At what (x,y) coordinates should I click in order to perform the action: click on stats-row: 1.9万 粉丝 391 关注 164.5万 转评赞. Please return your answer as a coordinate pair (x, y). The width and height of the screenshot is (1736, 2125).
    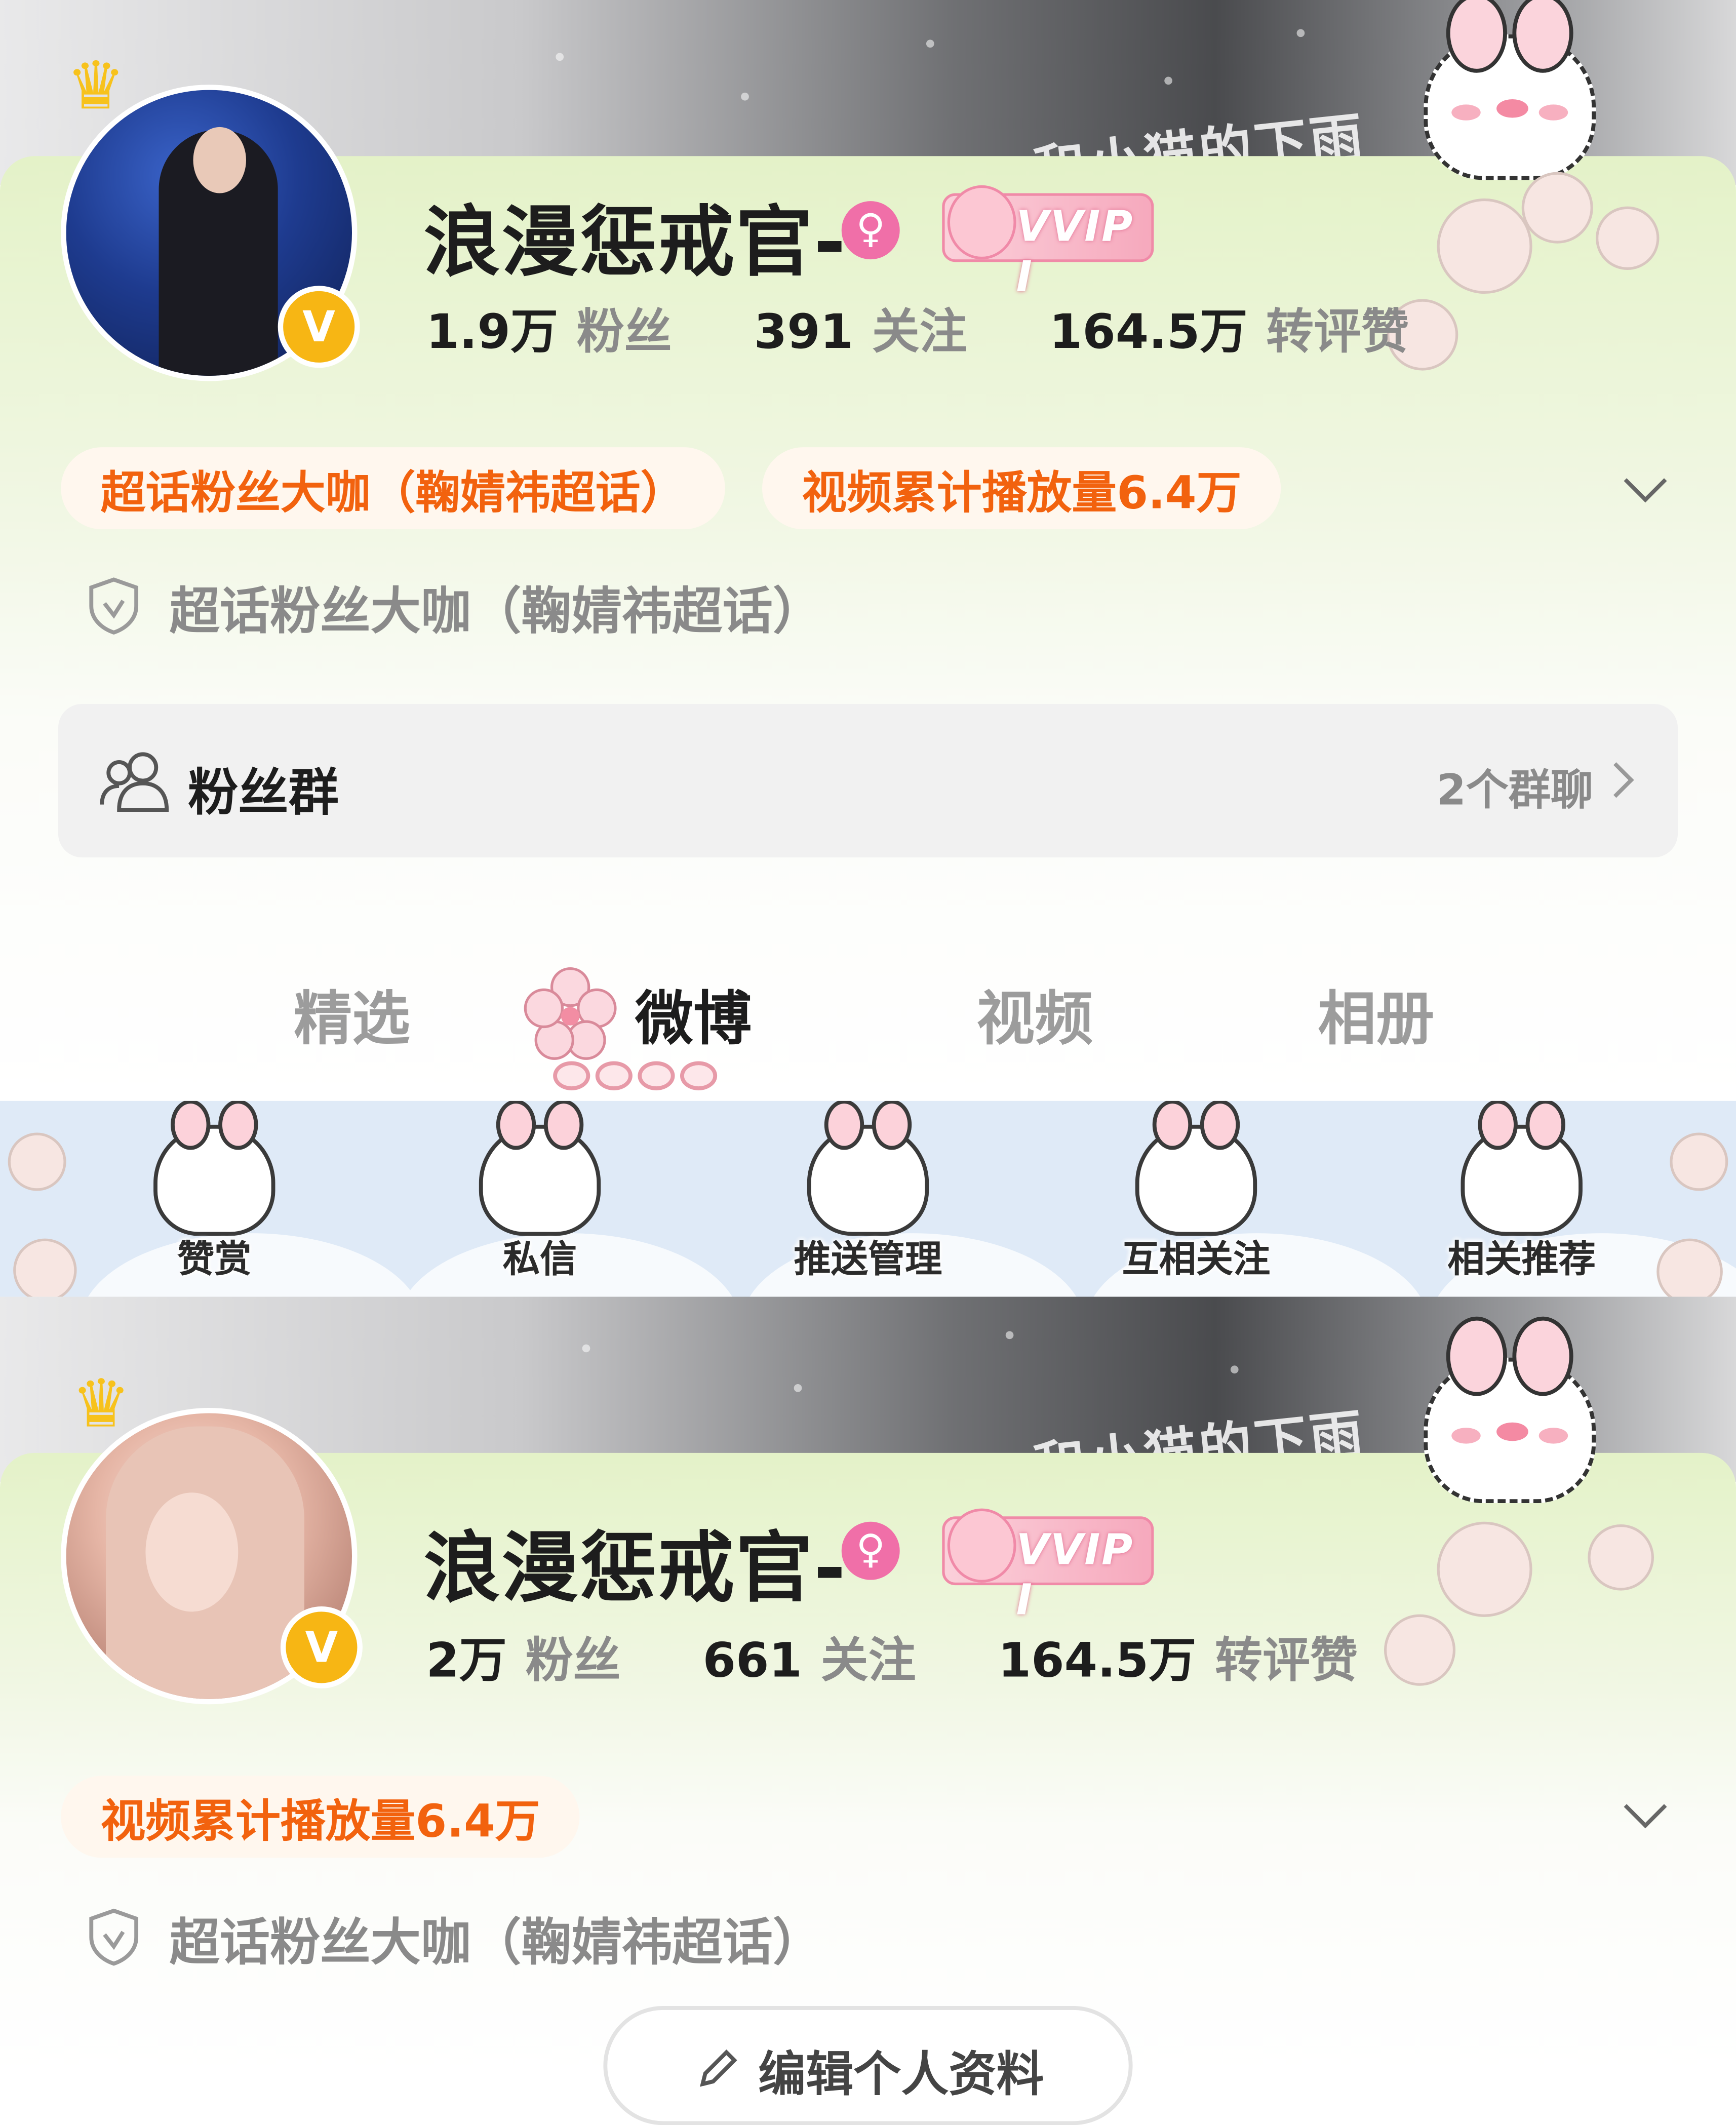
    Looking at the image, I should click on (959, 327).